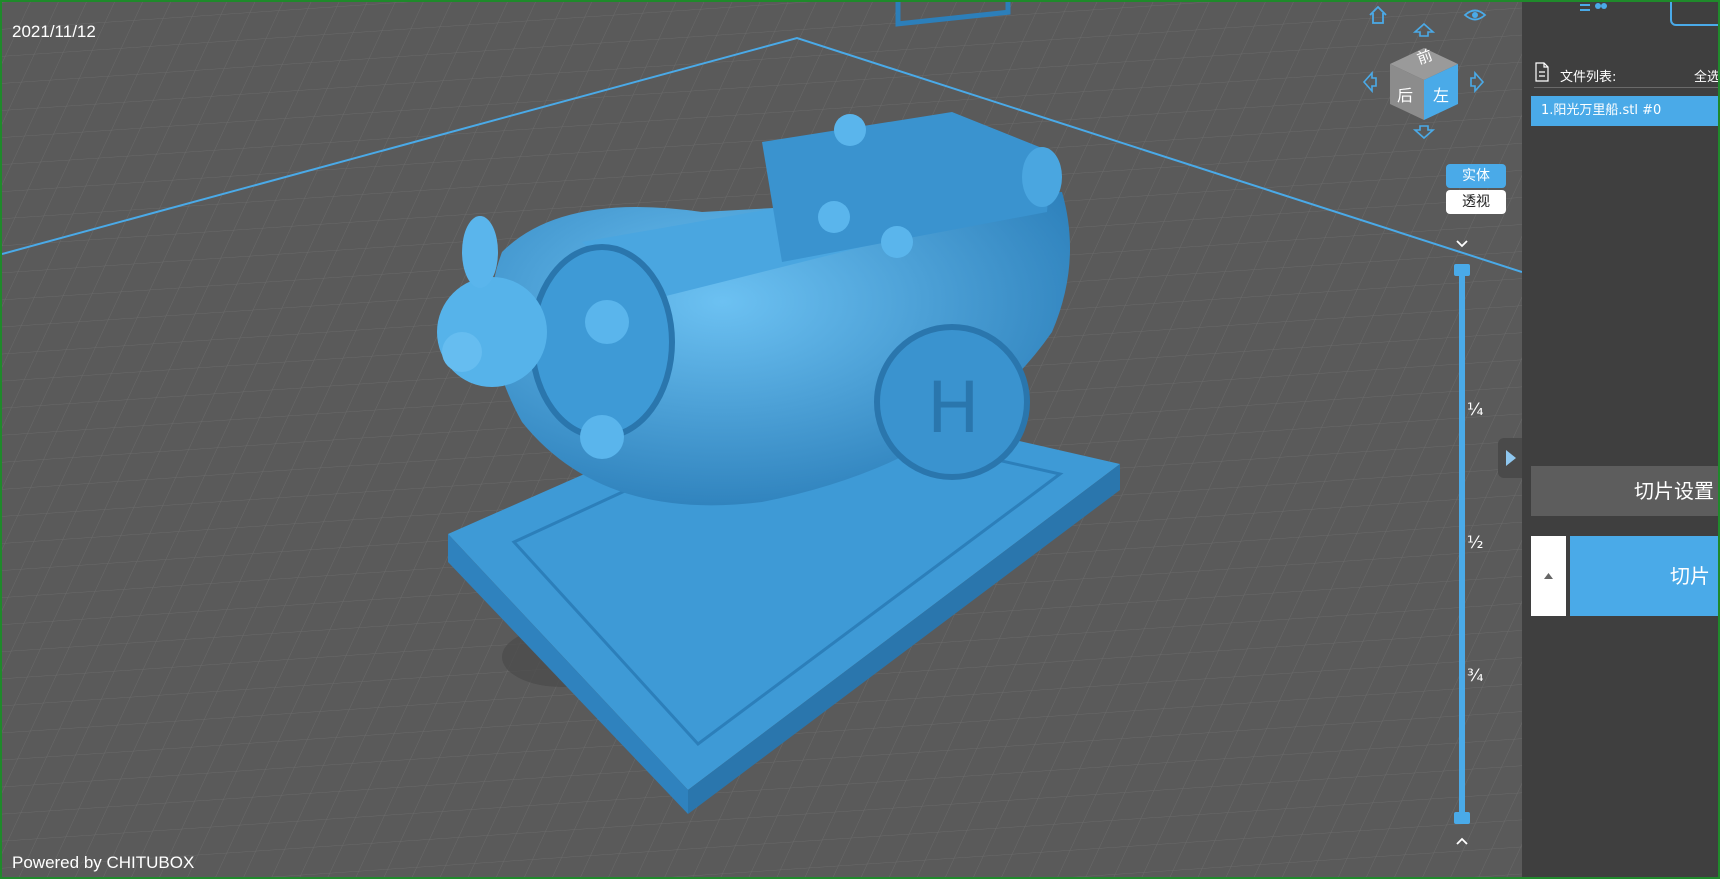 This screenshot has width=1720, height=879. Describe the element at coordinates (1475, 543) in the screenshot. I see `slider-tick-half: ½` at that location.